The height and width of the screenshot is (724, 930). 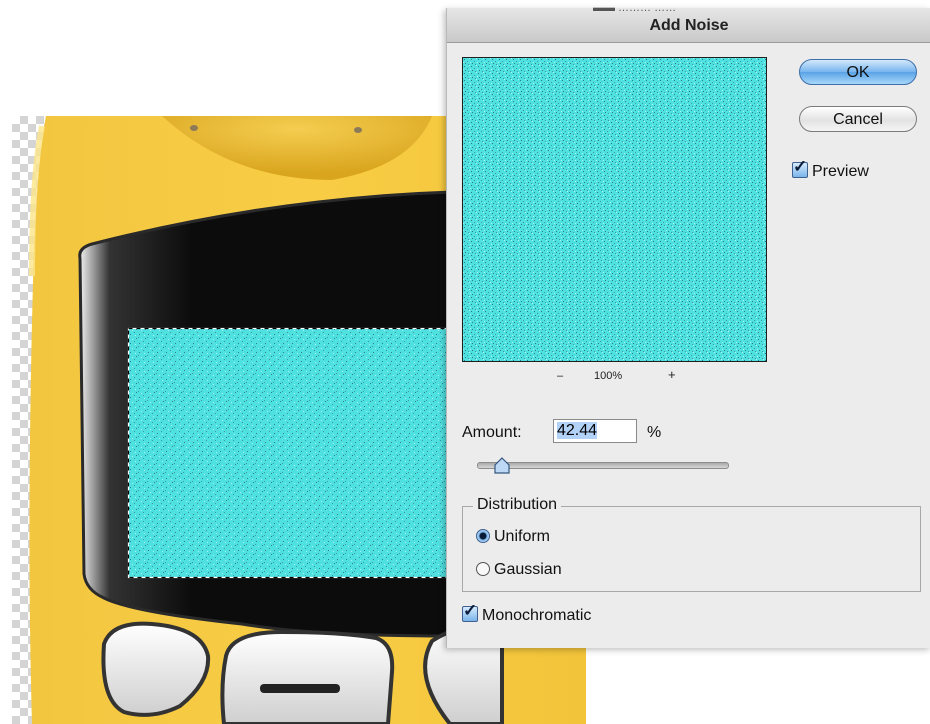 What do you see at coordinates (689, 25) in the screenshot?
I see `dialog-title: Add Noise` at bounding box center [689, 25].